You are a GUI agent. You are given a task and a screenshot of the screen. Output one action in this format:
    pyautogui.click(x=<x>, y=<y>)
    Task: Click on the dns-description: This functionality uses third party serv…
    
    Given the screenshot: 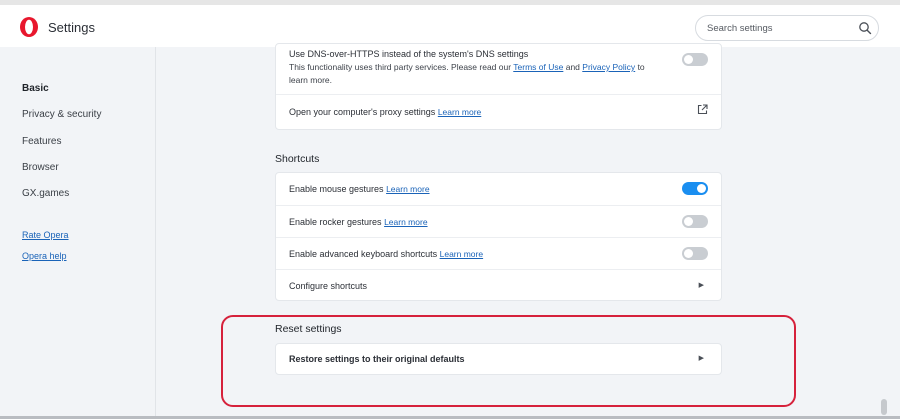 What is the action you would take?
    pyautogui.click(x=474, y=74)
    